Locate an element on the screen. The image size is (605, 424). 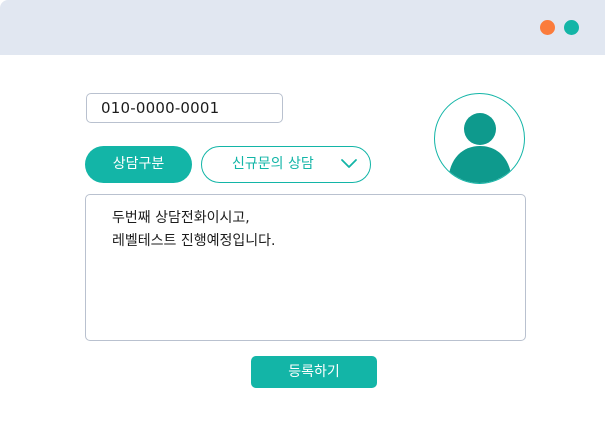
window-titlebar is located at coordinates (302, 27).